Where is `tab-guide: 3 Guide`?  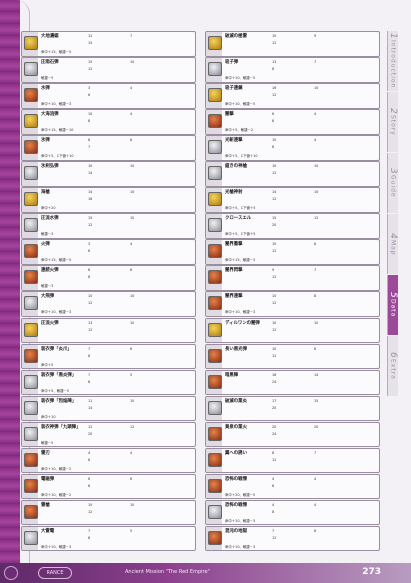
tab-guide: 3 Guide is located at coordinates (392, 183).